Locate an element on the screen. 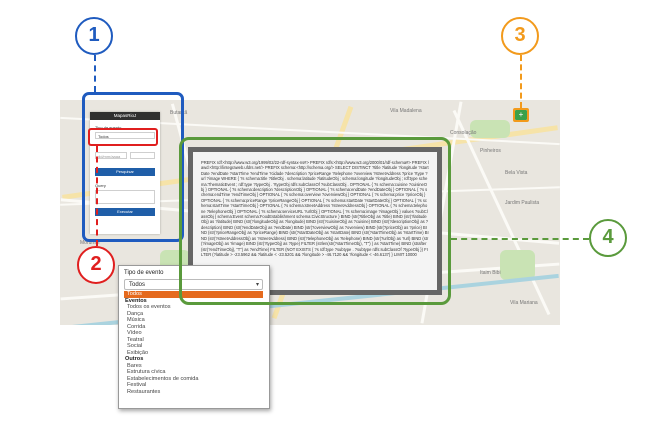 The width and height of the screenshot is (650, 422). dropdown-selected-value: Todos is located at coordinates (137, 285).